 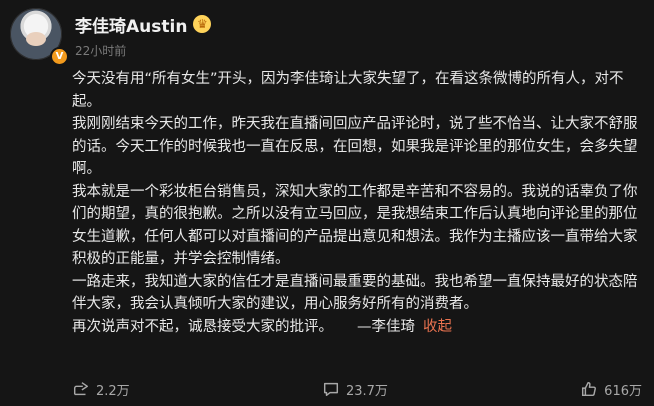 I want to click on share-button: 2.2万, so click(x=101, y=389).